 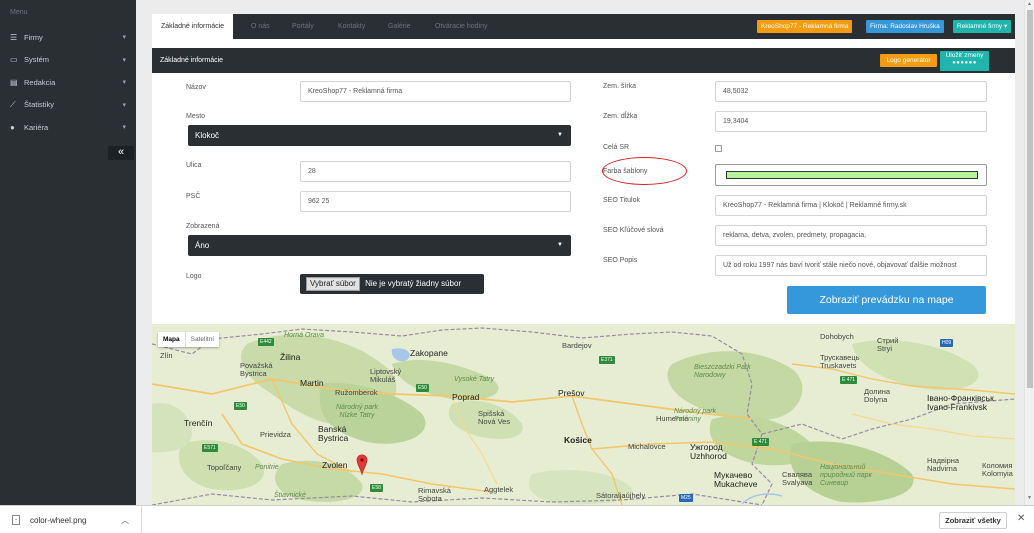 I want to click on tab-kontakty: Kontakty, so click(x=351, y=26).